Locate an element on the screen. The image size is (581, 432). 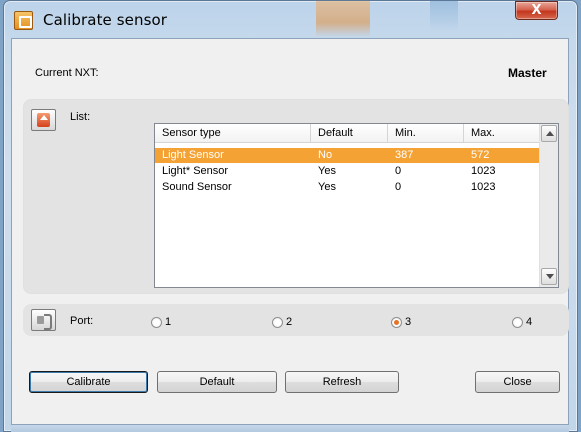
column-header-default: Default is located at coordinates (349, 133).